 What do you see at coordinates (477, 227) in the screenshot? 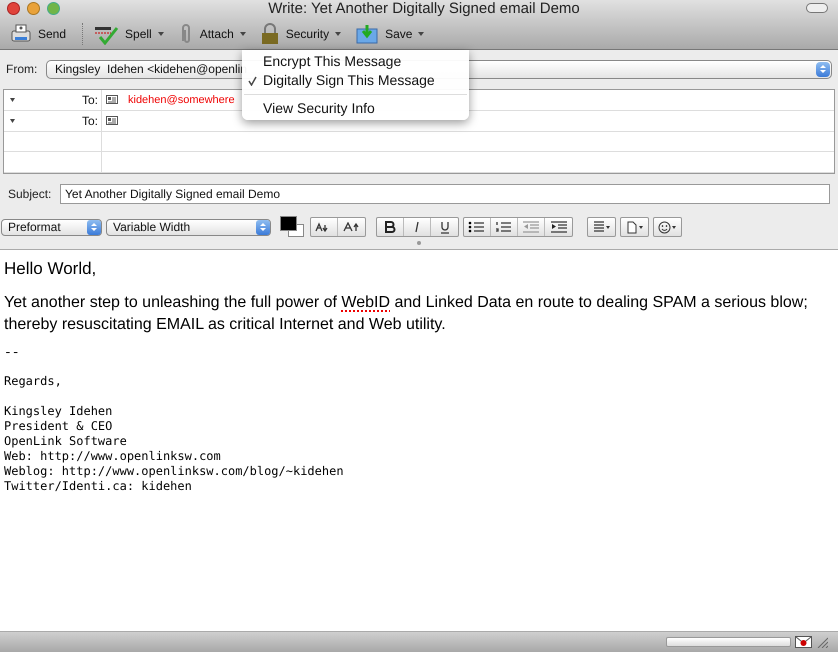
I see `bullet-list-icon` at bounding box center [477, 227].